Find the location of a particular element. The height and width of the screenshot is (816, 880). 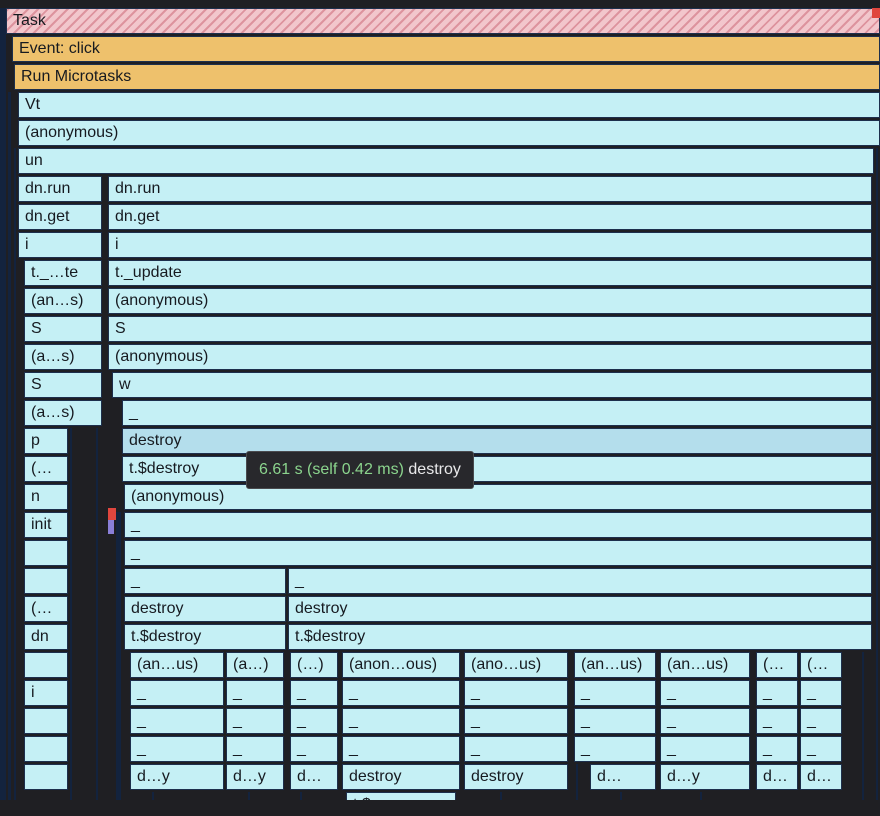

frame-vt: Vt is located at coordinates (449, 105).